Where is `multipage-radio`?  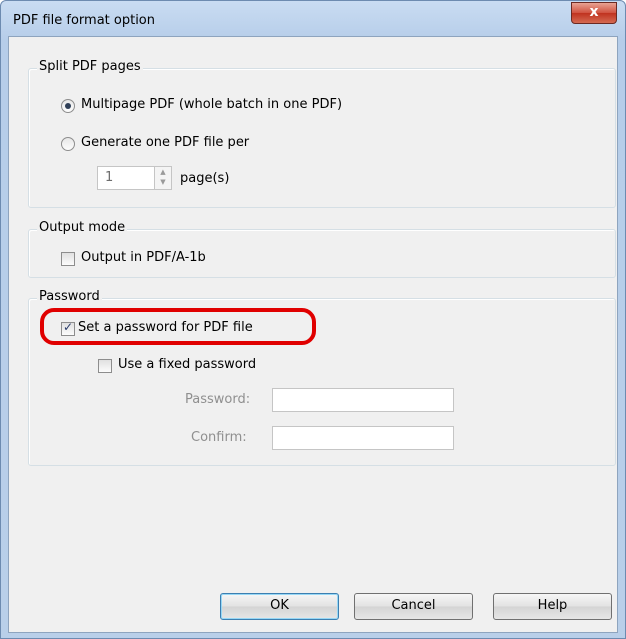 multipage-radio is located at coordinates (68, 106).